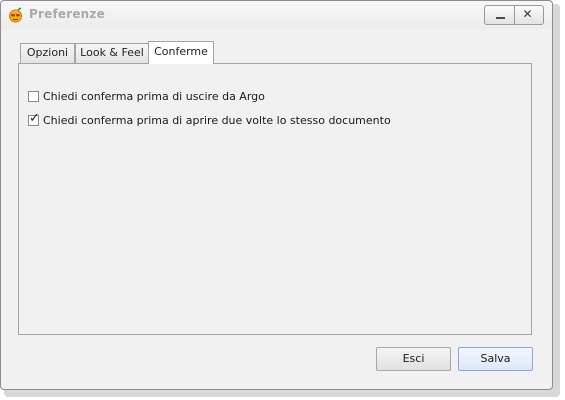 The width and height of the screenshot is (565, 400). Describe the element at coordinates (67, 14) in the screenshot. I see `window-title: Preferenze` at that location.